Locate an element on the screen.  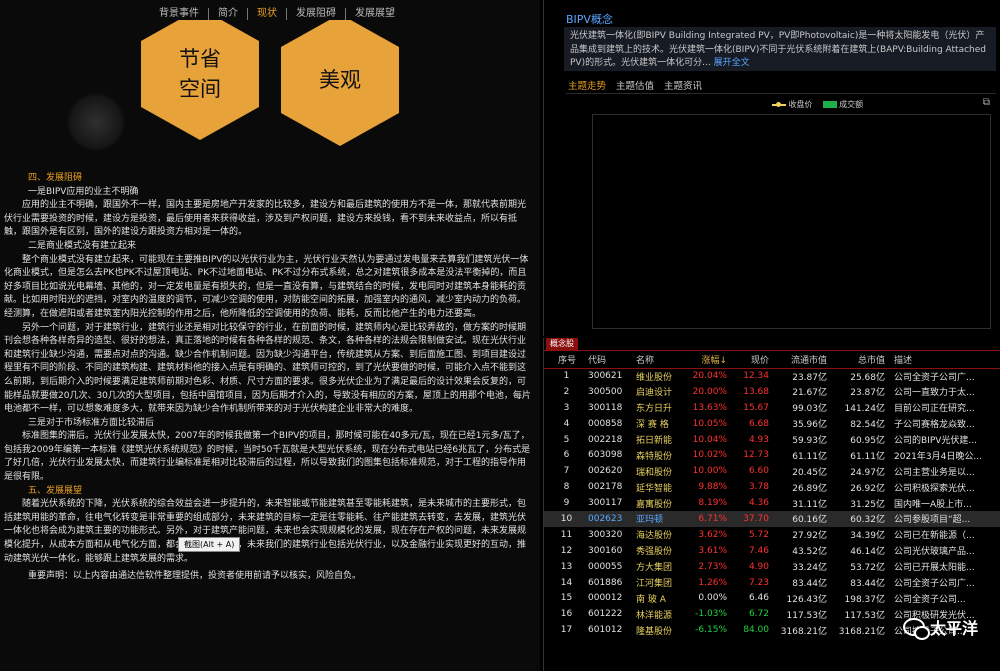
cell-index: 10 is located at coordinates (563, 519).